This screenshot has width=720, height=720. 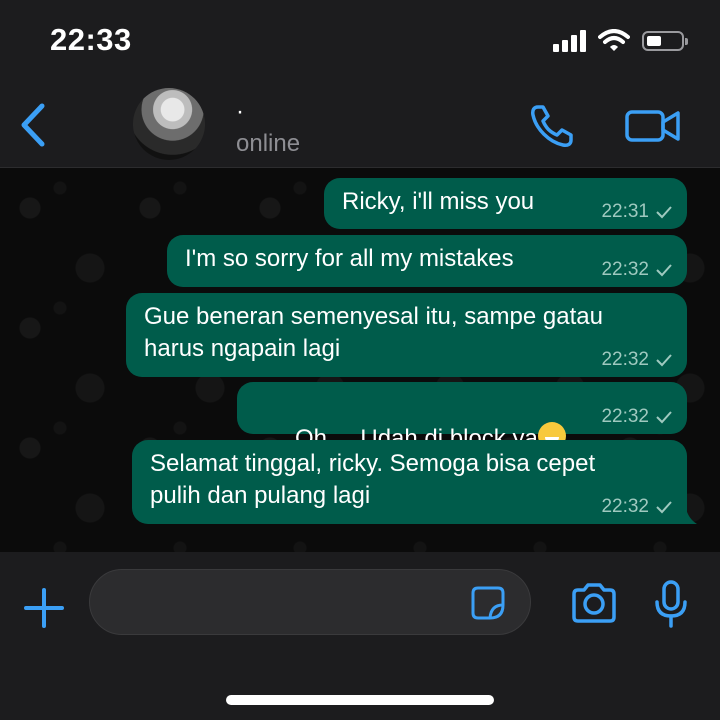 What do you see at coordinates (552, 126) in the screenshot?
I see `voice-call-icon` at bounding box center [552, 126].